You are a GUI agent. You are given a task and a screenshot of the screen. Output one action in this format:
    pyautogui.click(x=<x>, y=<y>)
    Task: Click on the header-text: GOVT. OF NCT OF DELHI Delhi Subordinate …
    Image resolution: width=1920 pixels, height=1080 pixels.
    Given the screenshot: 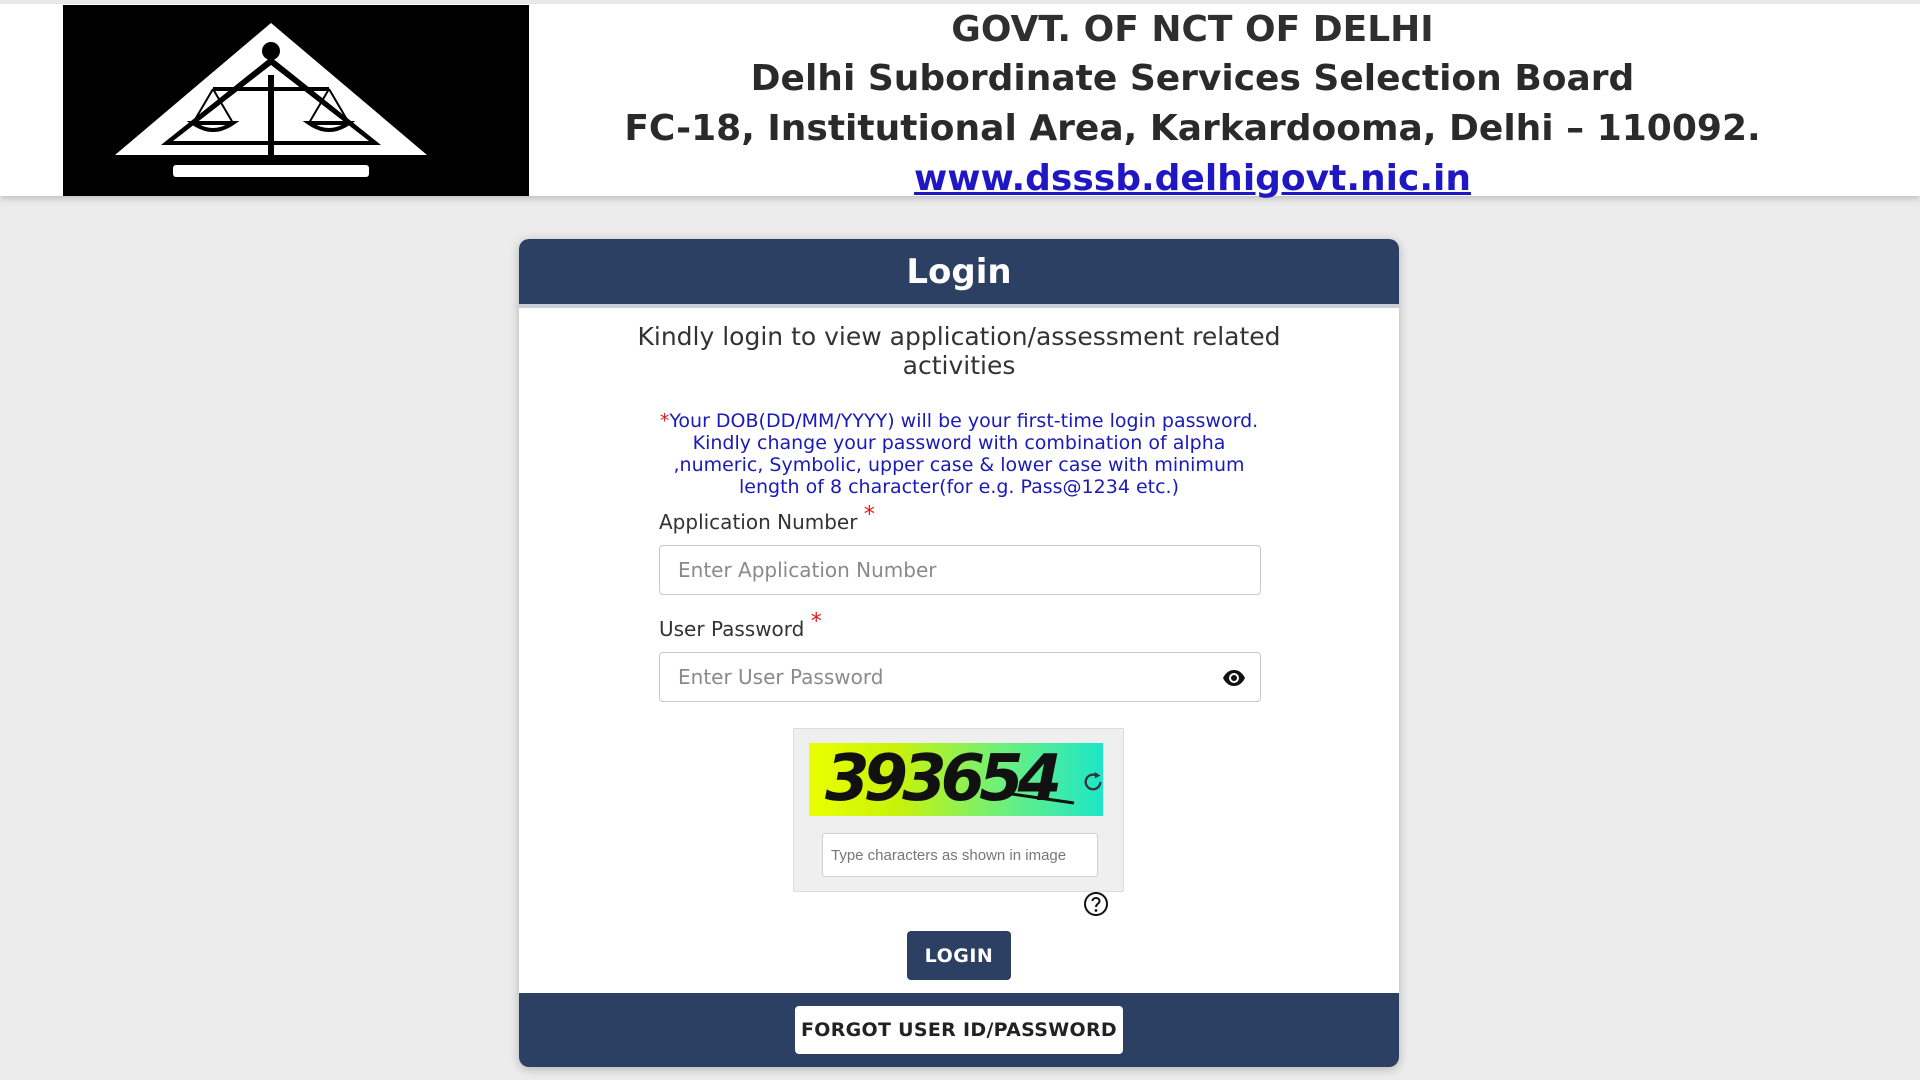 What is the action you would take?
    pyautogui.click(x=1192, y=104)
    